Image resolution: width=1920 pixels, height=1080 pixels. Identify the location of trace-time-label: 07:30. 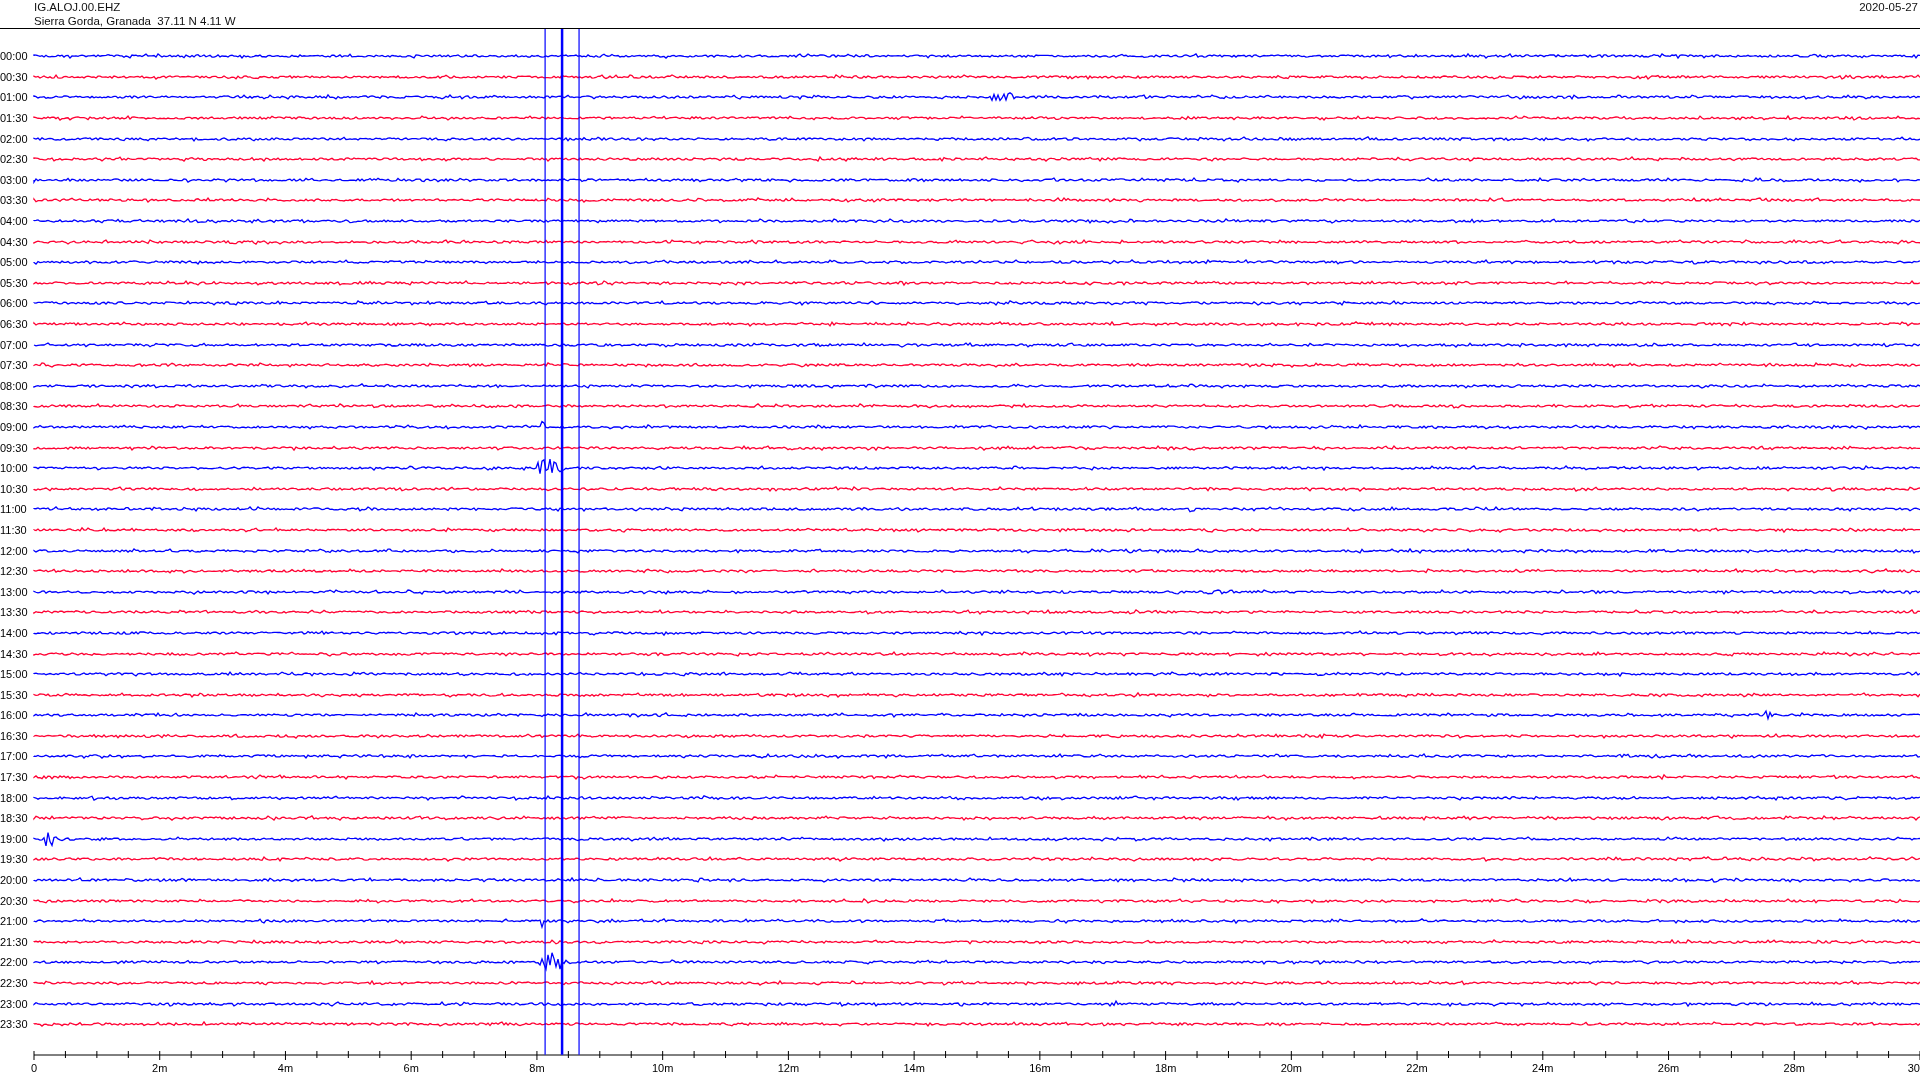
(14, 365).